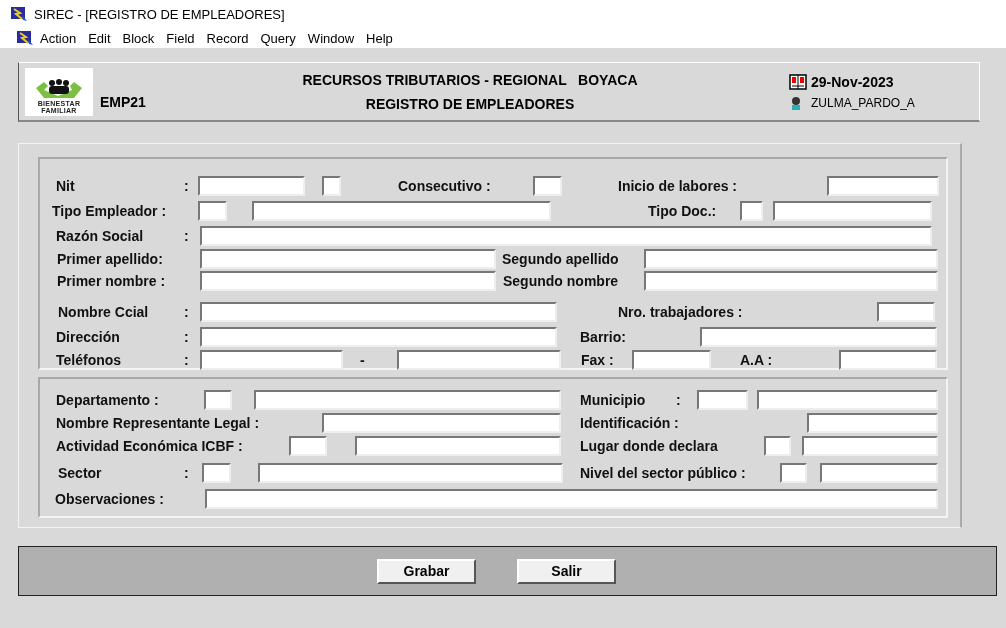  I want to click on field-label: Nivel del sector público :, so click(663, 473).